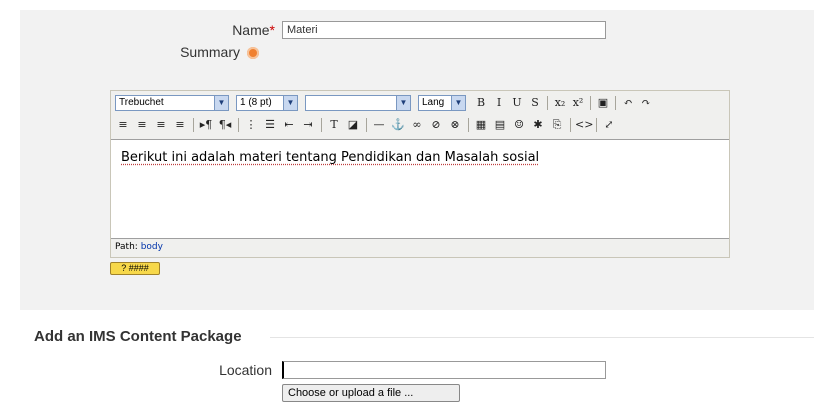 This screenshot has height=405, width=814. I want to click on nolink-icon: ⊗, so click(455, 125).